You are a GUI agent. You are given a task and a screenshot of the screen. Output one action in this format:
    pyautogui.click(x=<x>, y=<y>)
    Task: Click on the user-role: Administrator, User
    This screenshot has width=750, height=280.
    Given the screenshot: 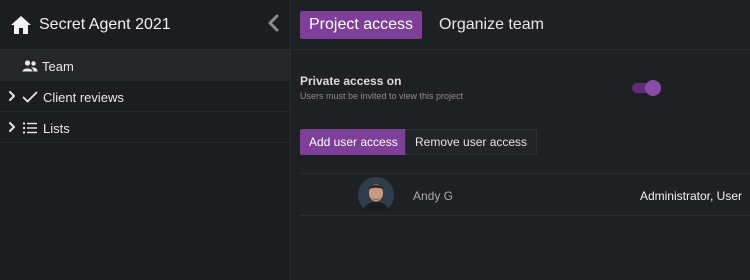 What is the action you would take?
    pyautogui.click(x=690, y=196)
    